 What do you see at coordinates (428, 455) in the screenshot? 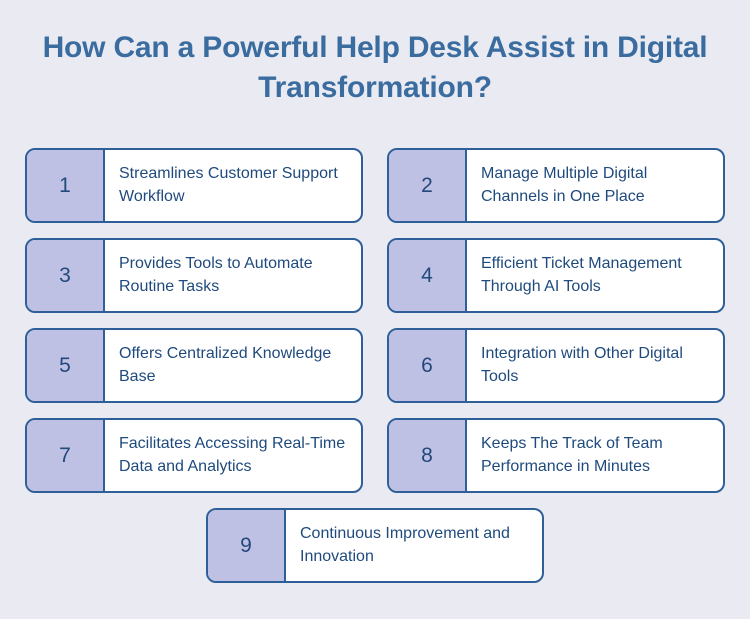
I see `card-number-badge: 8` at bounding box center [428, 455].